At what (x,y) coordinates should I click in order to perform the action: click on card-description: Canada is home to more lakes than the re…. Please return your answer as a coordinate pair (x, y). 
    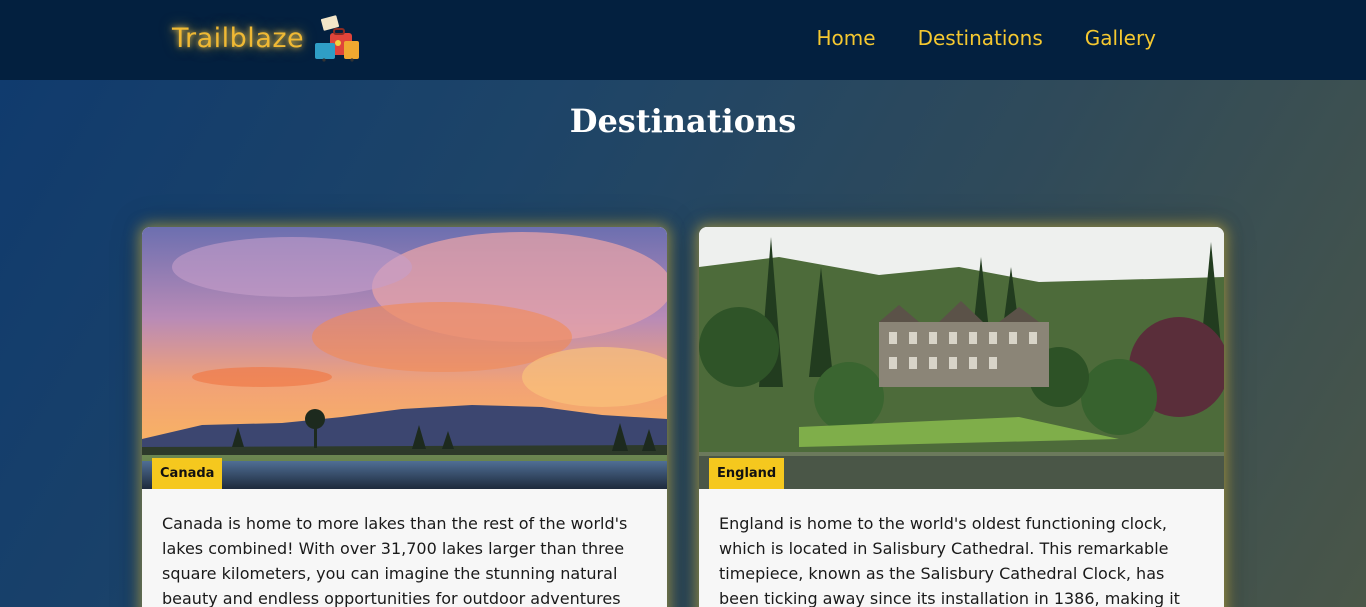
    Looking at the image, I should click on (395, 560).